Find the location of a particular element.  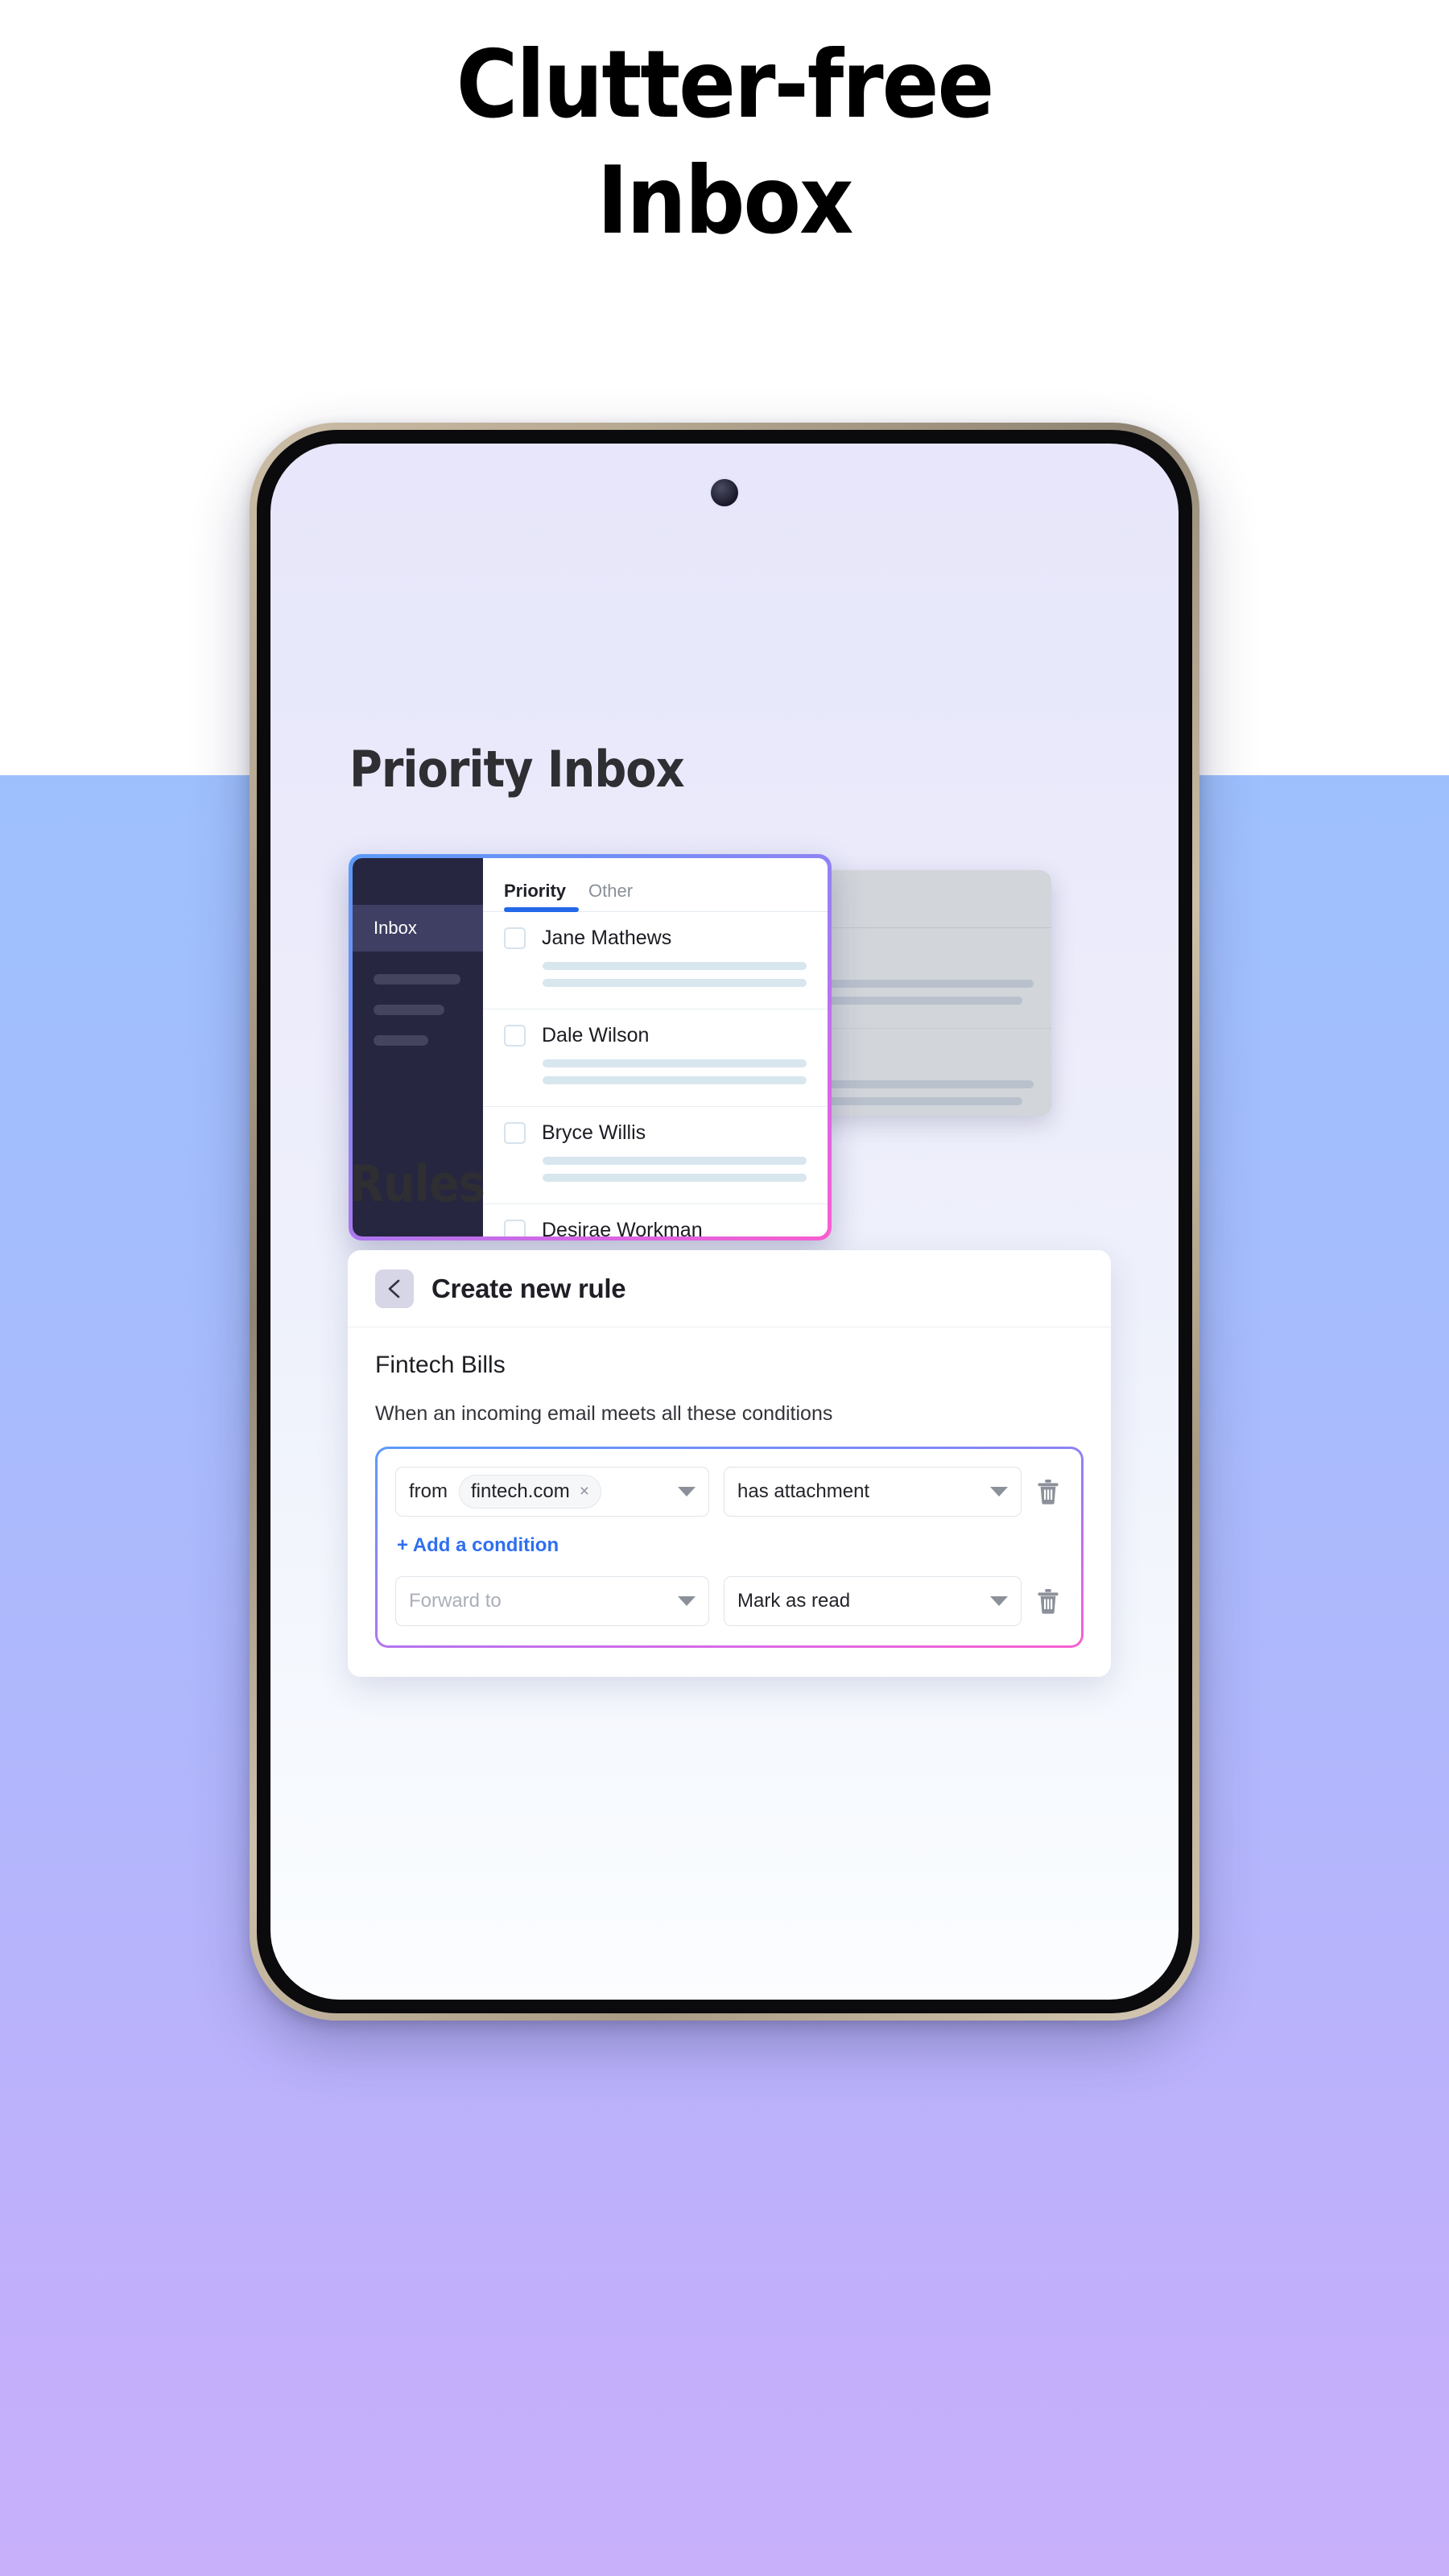

create-rule-title: Create new rule is located at coordinates (528, 1288).